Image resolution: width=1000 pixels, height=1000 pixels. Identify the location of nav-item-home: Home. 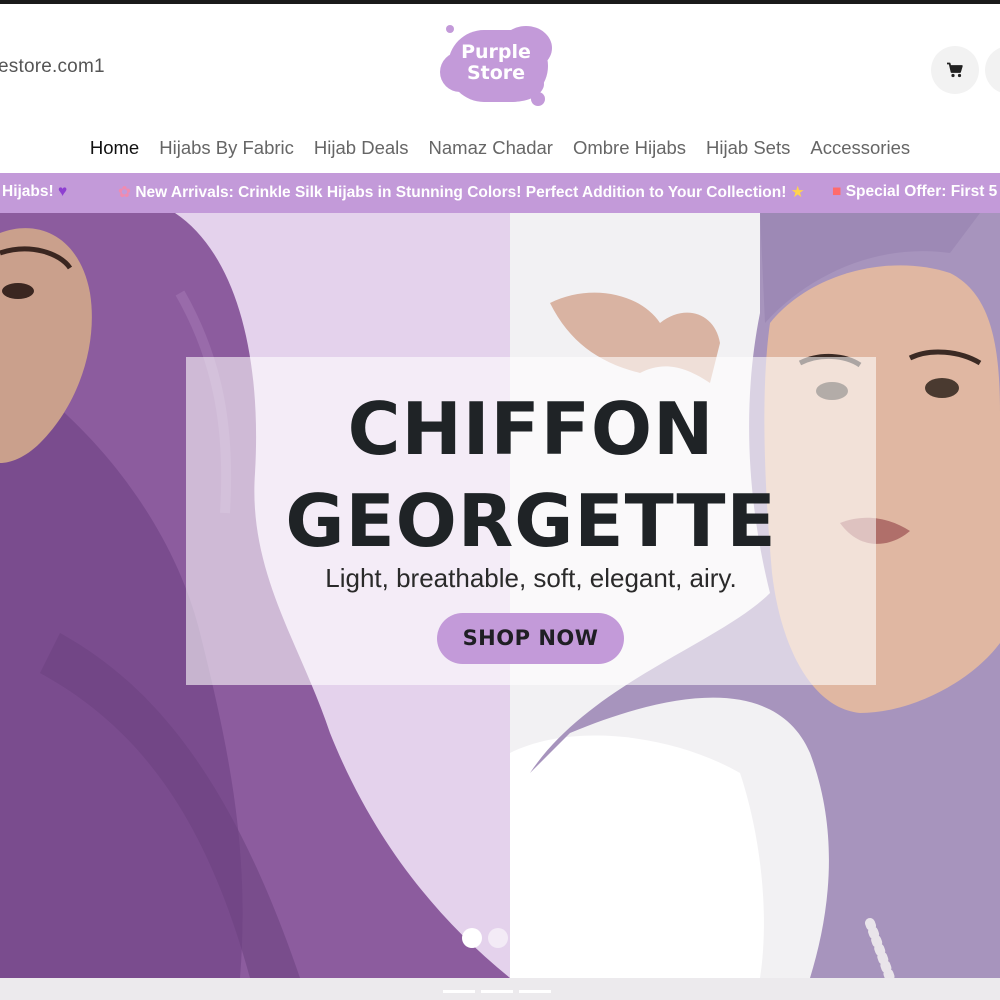
(114, 148).